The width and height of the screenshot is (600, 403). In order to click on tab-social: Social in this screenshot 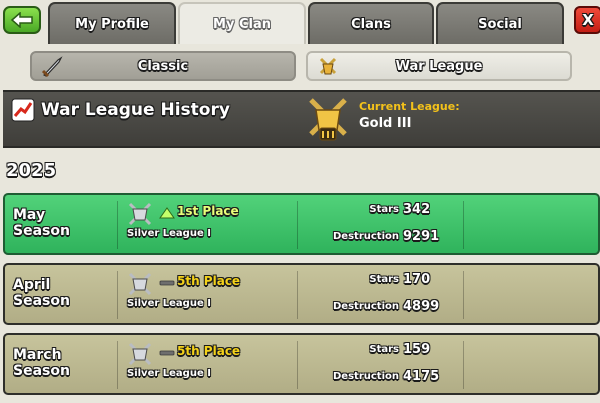, I will do `click(500, 23)`.